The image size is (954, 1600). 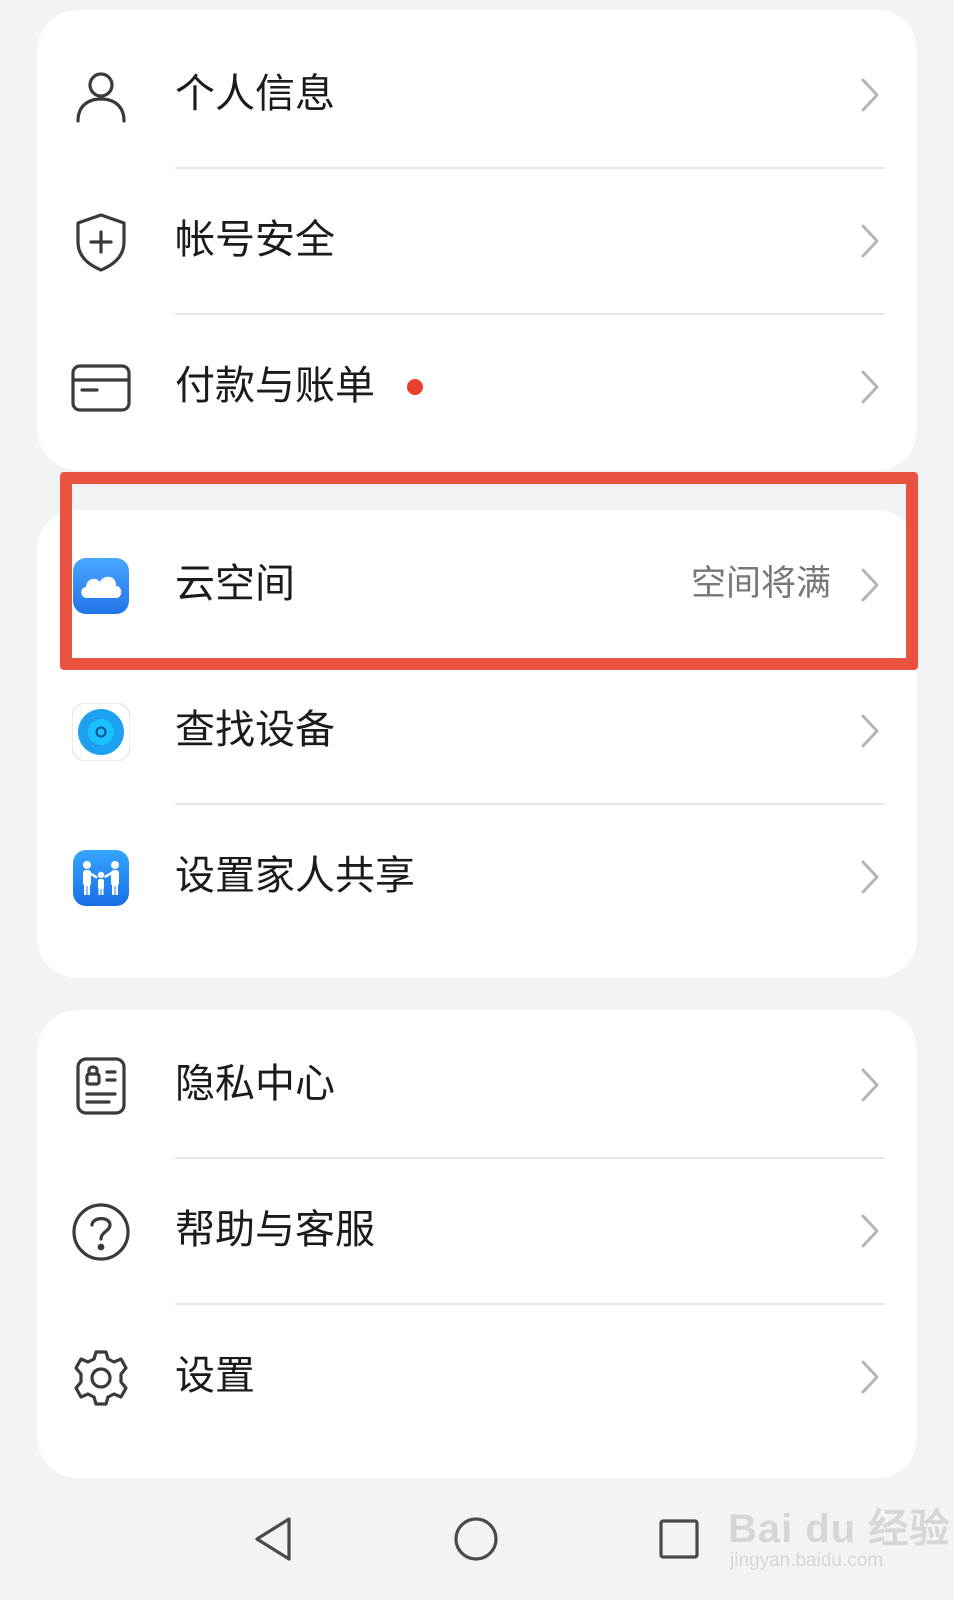 What do you see at coordinates (839, 1529) in the screenshot?
I see `watermark-main-text: Bai du 经验` at bounding box center [839, 1529].